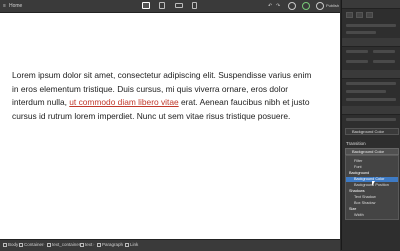  What do you see at coordinates (270, 6) in the screenshot?
I see `undo-icon: ↶` at bounding box center [270, 6].